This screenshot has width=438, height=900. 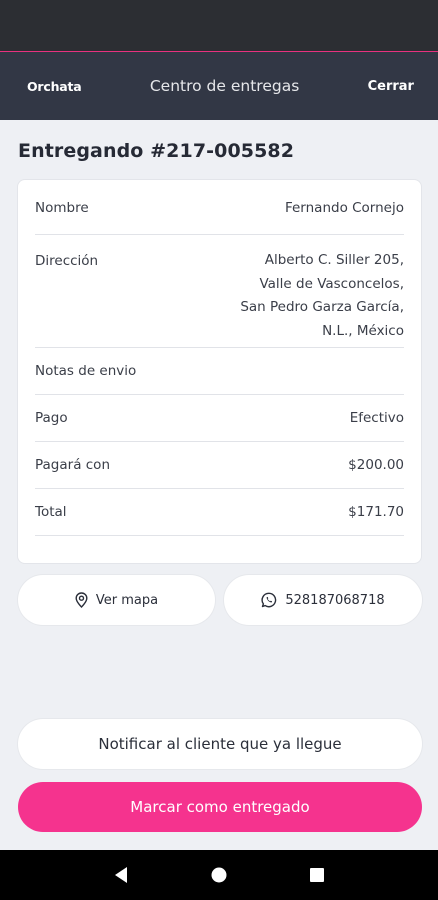 What do you see at coordinates (220, 744) in the screenshot?
I see `notify-customer-button: Notificar al cliente que ya llegue` at bounding box center [220, 744].